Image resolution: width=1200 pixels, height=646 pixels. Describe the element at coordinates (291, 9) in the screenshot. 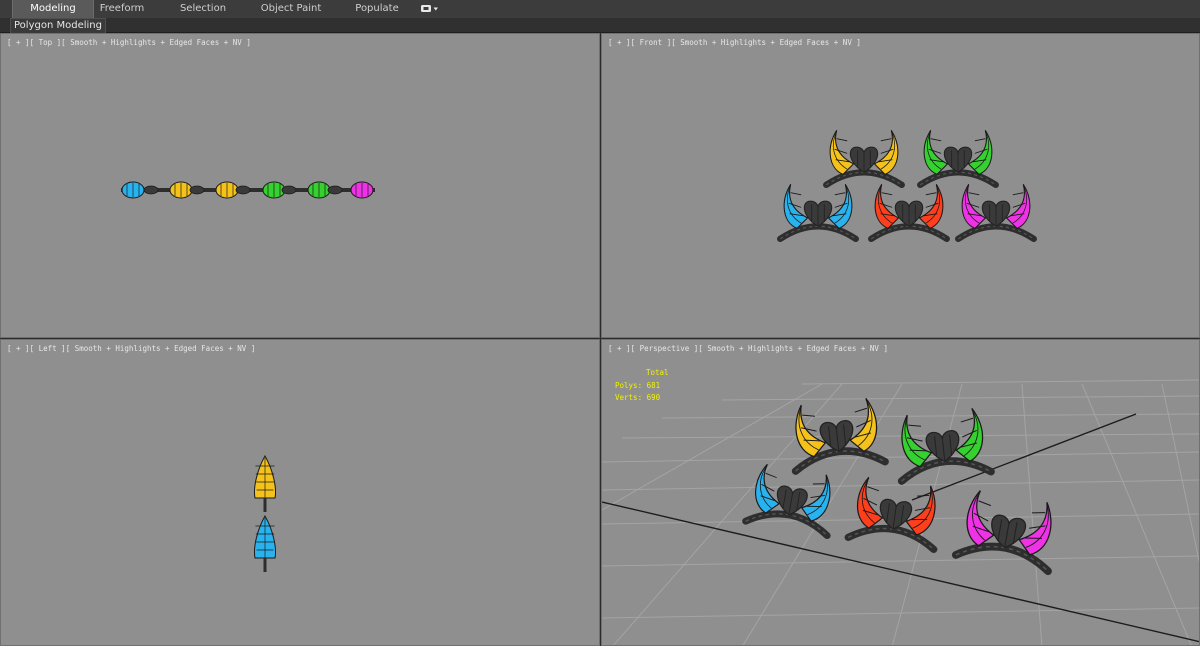

I see `tab-object-paint: Object Paint` at that location.